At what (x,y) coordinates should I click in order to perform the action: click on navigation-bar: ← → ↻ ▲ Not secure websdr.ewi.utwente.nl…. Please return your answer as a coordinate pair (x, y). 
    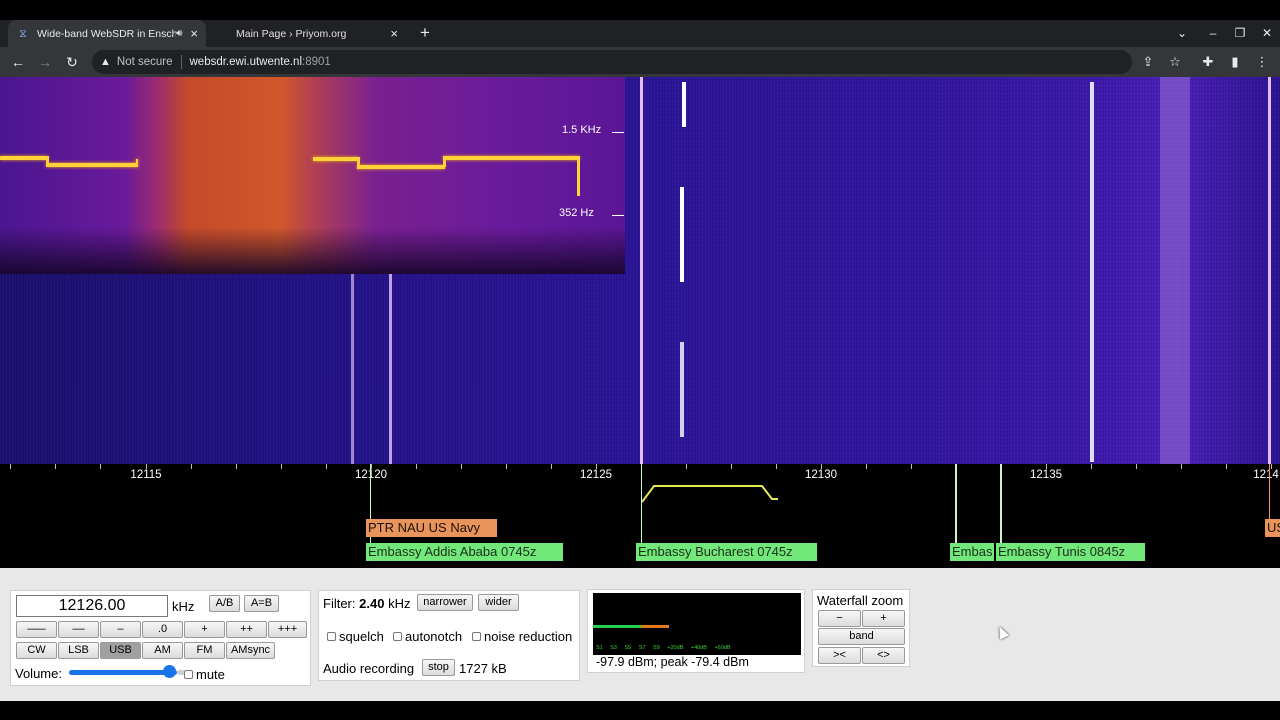
    Looking at the image, I should click on (640, 62).